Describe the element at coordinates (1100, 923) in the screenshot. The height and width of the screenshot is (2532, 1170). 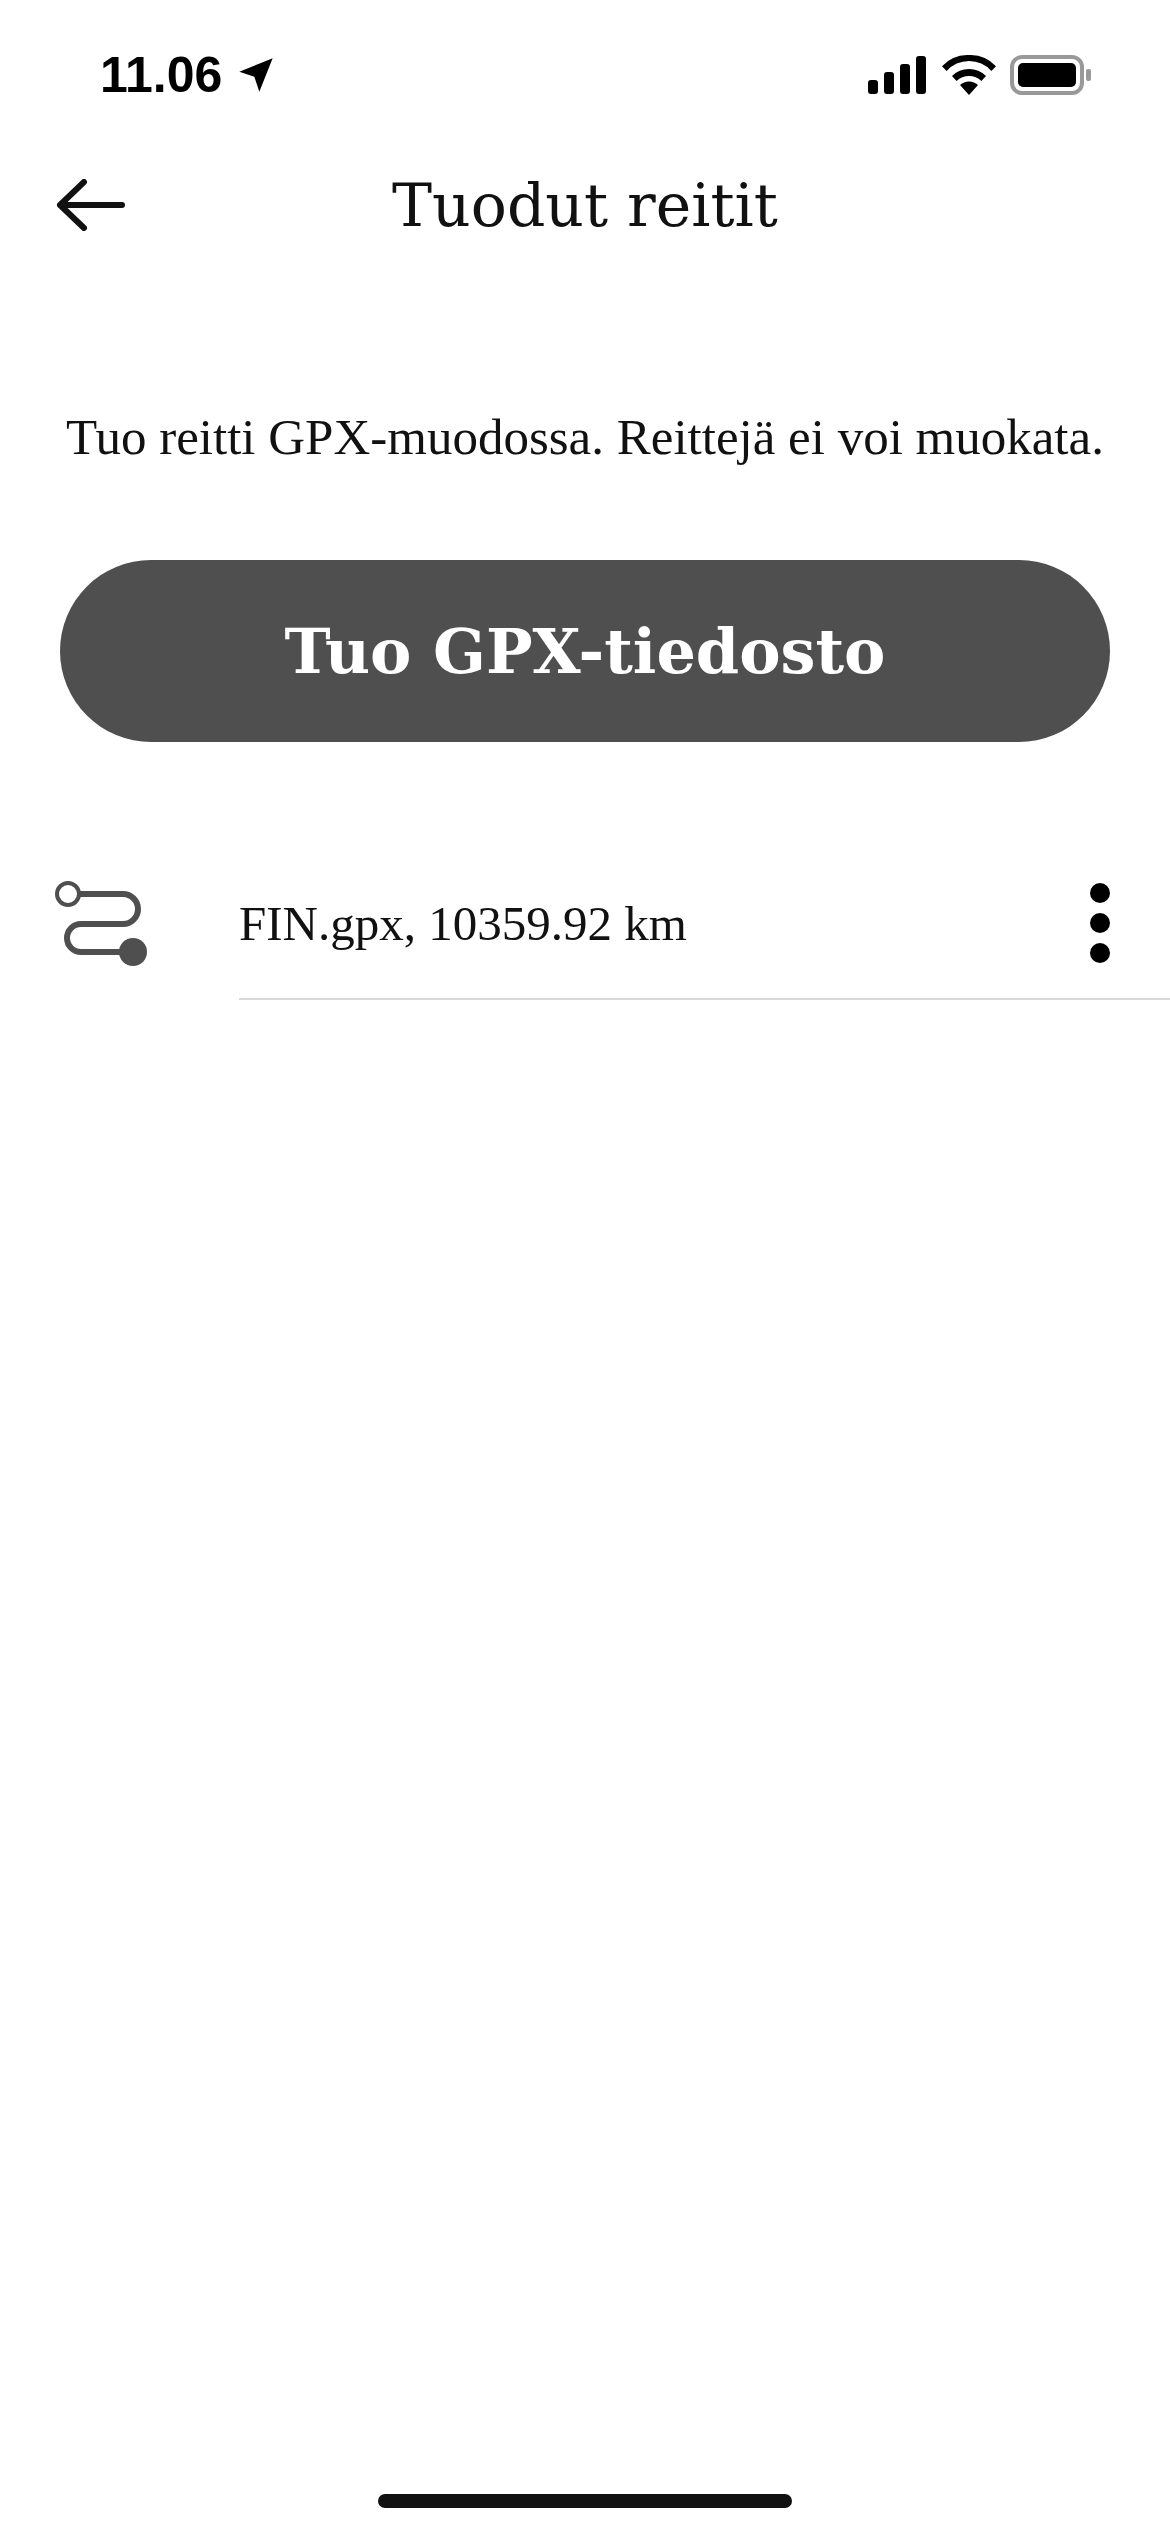
I see `vertical-dots-icon` at that location.